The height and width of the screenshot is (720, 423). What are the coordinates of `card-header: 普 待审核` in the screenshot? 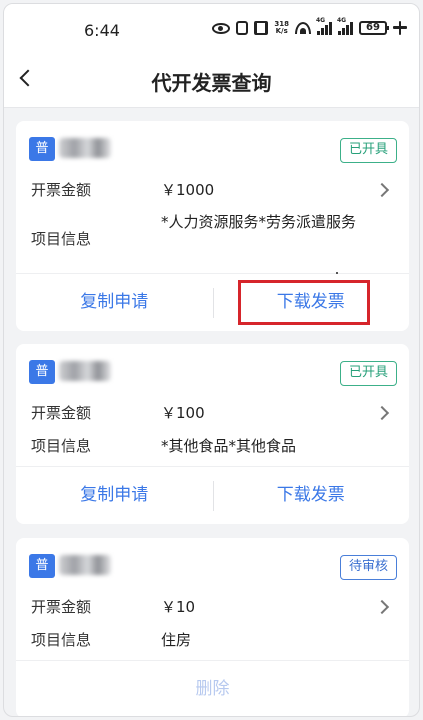 It's located at (212, 559).